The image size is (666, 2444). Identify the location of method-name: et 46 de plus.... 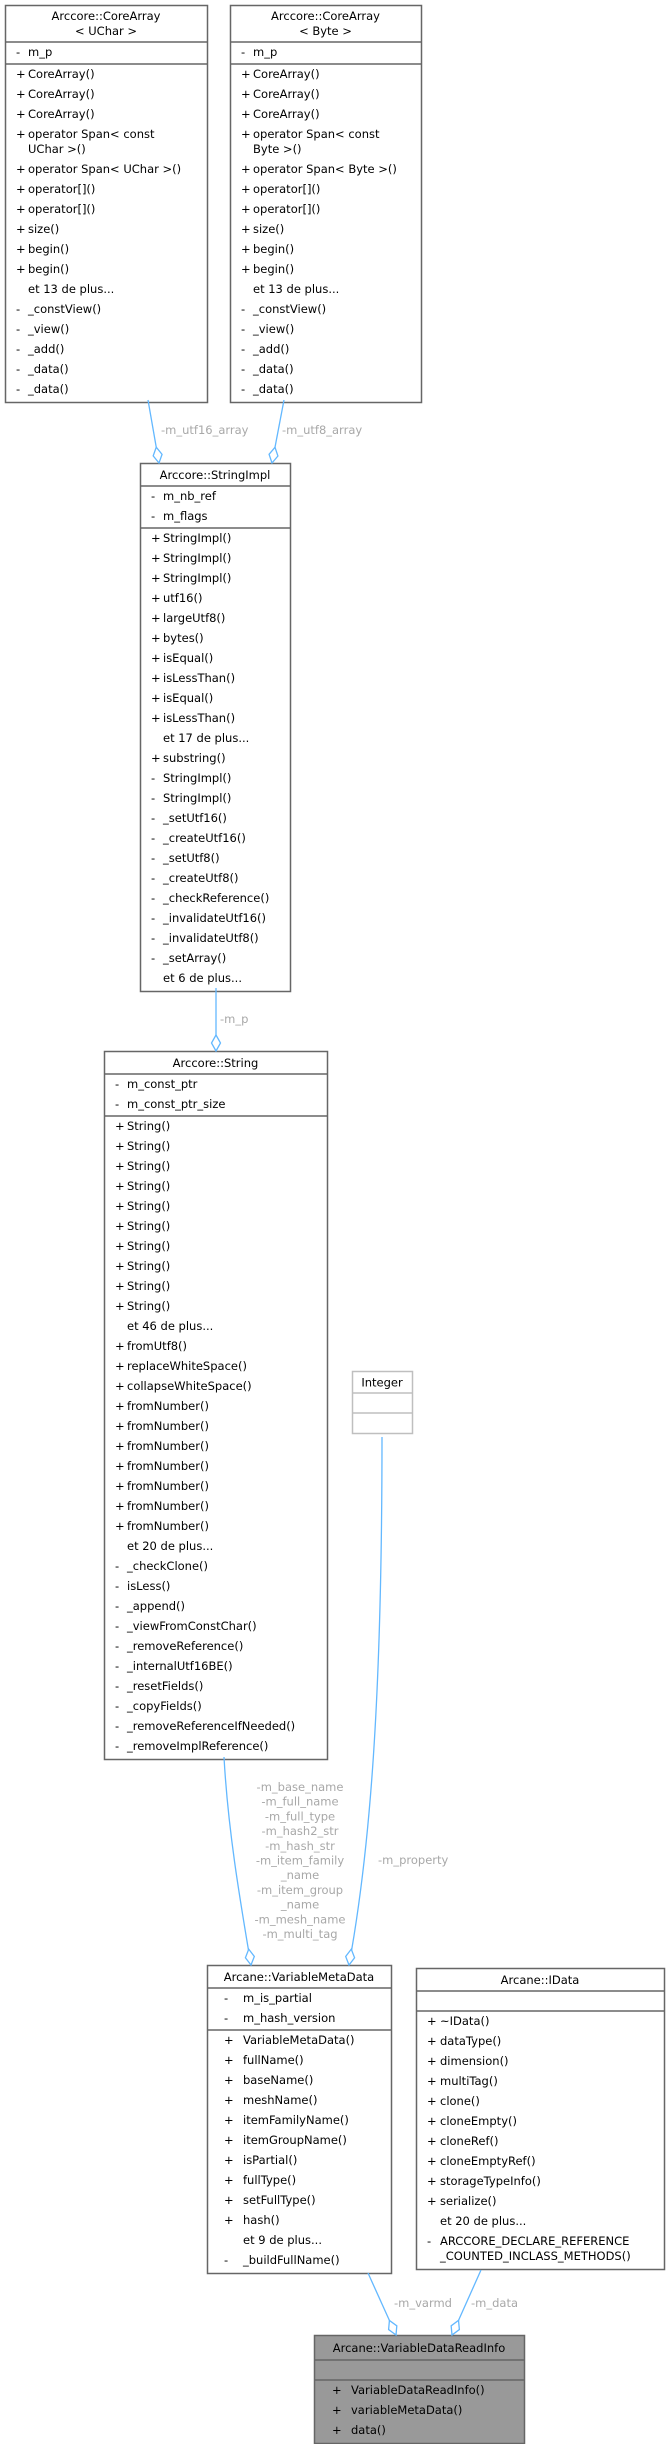
(170, 1326).